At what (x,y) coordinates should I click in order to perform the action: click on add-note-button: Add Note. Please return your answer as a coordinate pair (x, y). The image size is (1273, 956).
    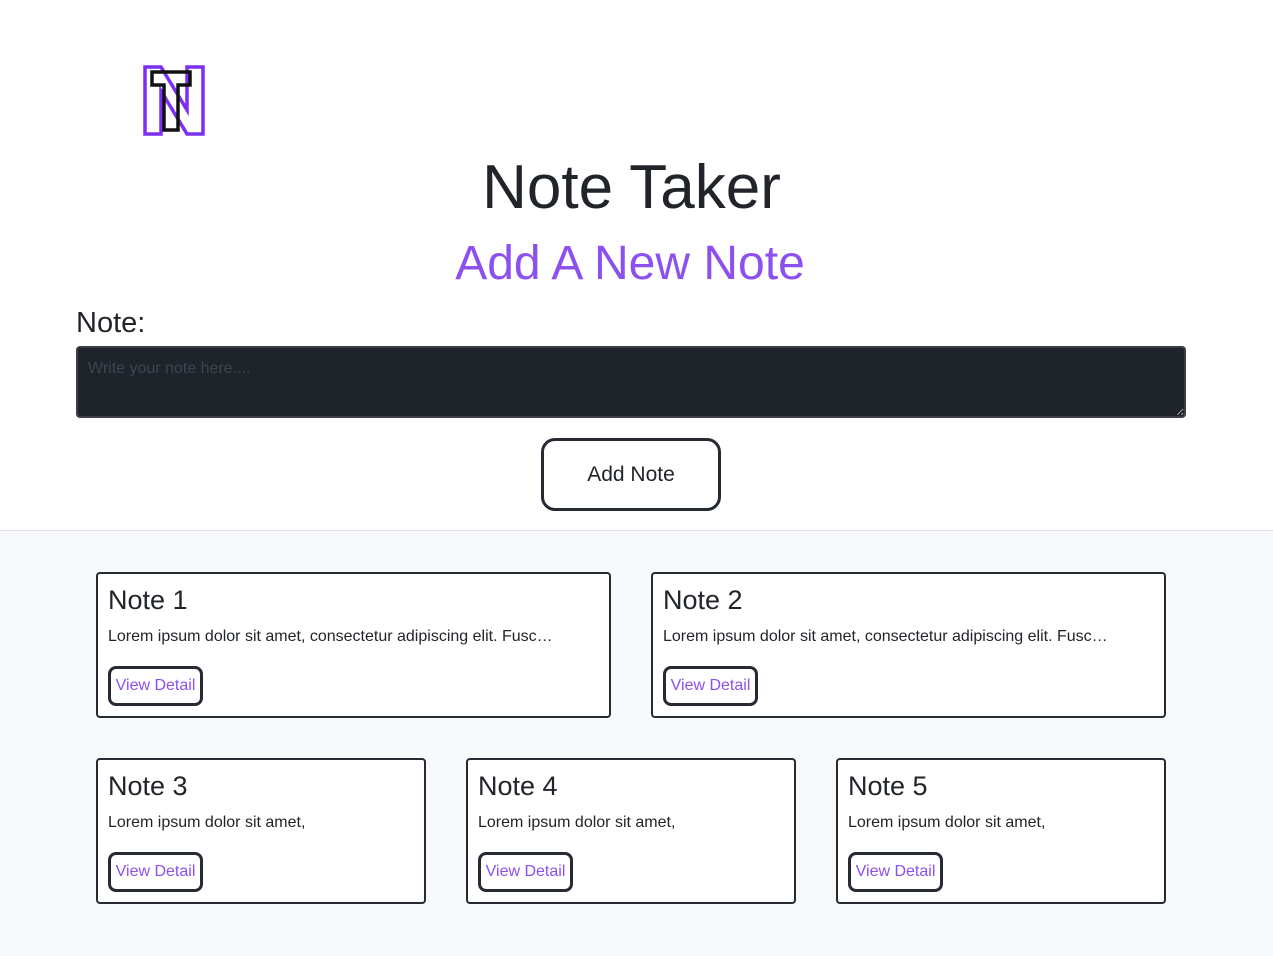
    Looking at the image, I should click on (631, 474).